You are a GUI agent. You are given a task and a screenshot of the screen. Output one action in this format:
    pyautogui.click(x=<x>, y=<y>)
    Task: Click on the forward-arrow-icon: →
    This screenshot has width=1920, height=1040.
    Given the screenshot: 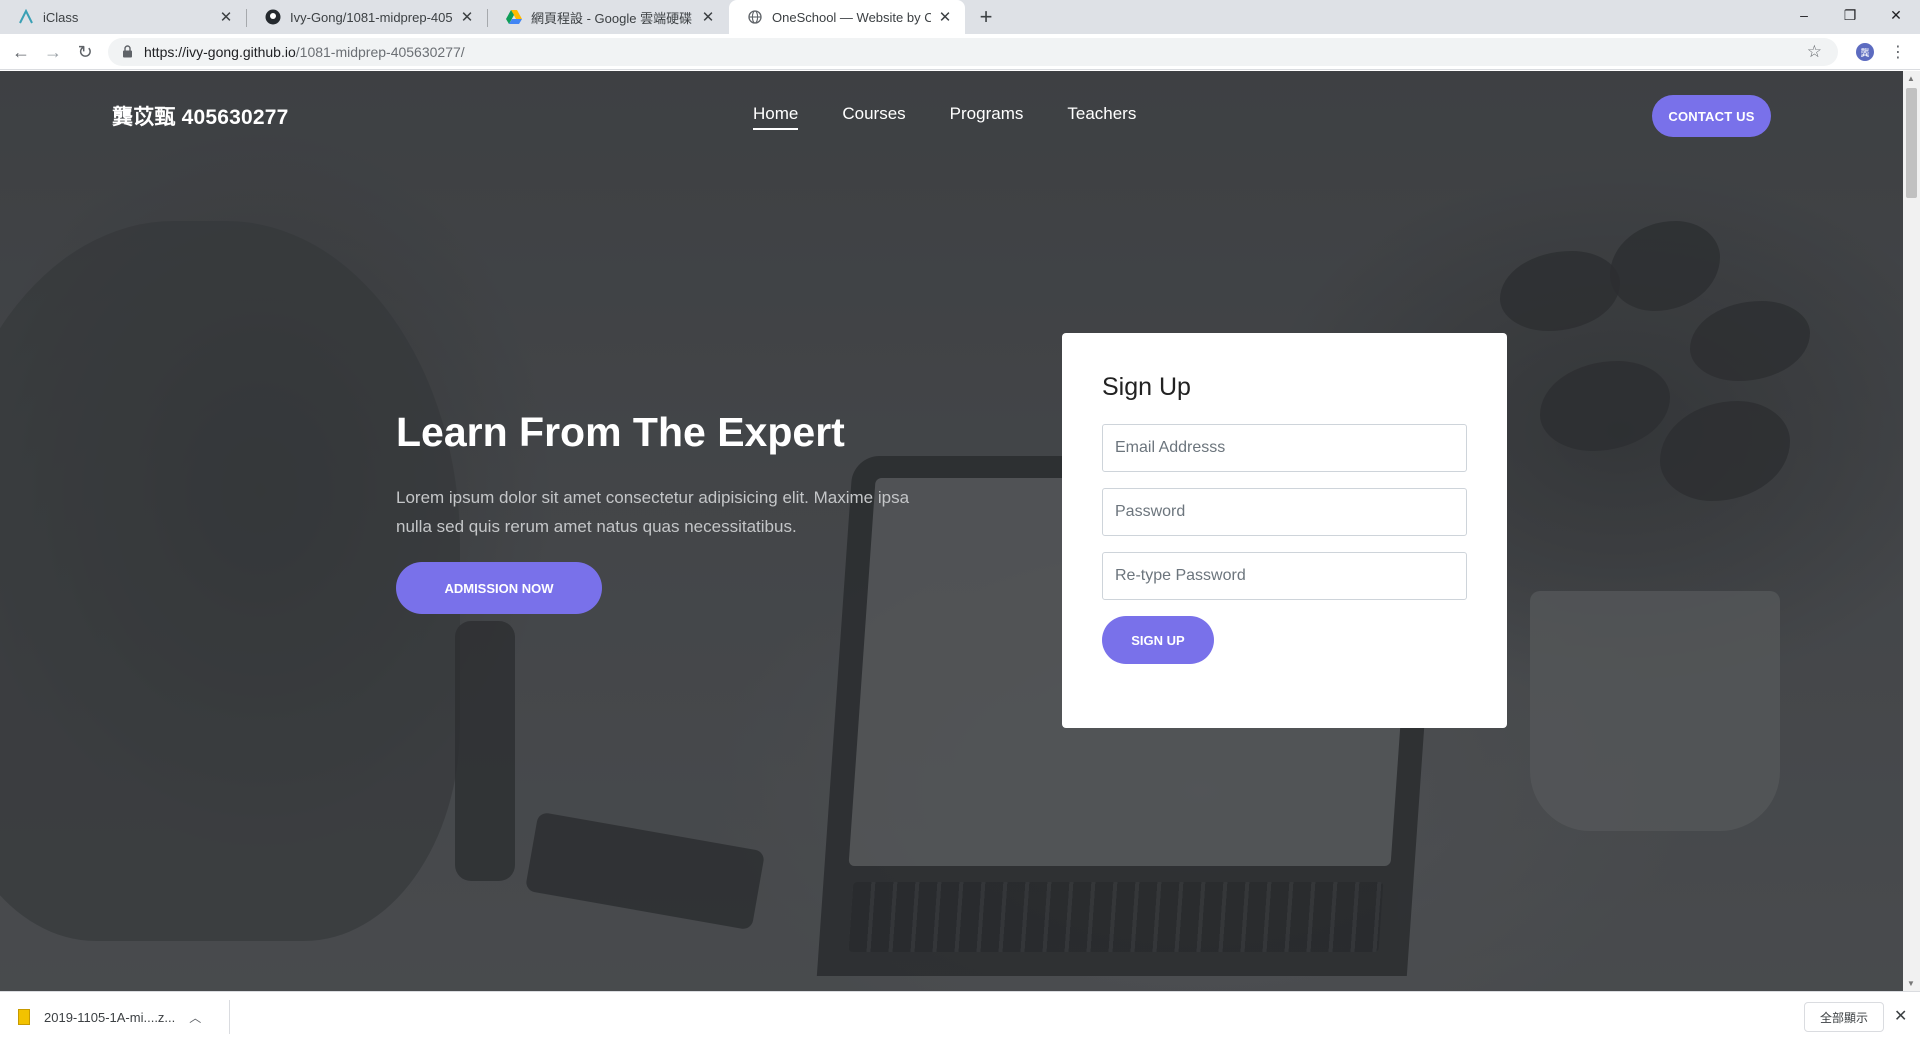 What is the action you would take?
    pyautogui.click(x=53, y=52)
    